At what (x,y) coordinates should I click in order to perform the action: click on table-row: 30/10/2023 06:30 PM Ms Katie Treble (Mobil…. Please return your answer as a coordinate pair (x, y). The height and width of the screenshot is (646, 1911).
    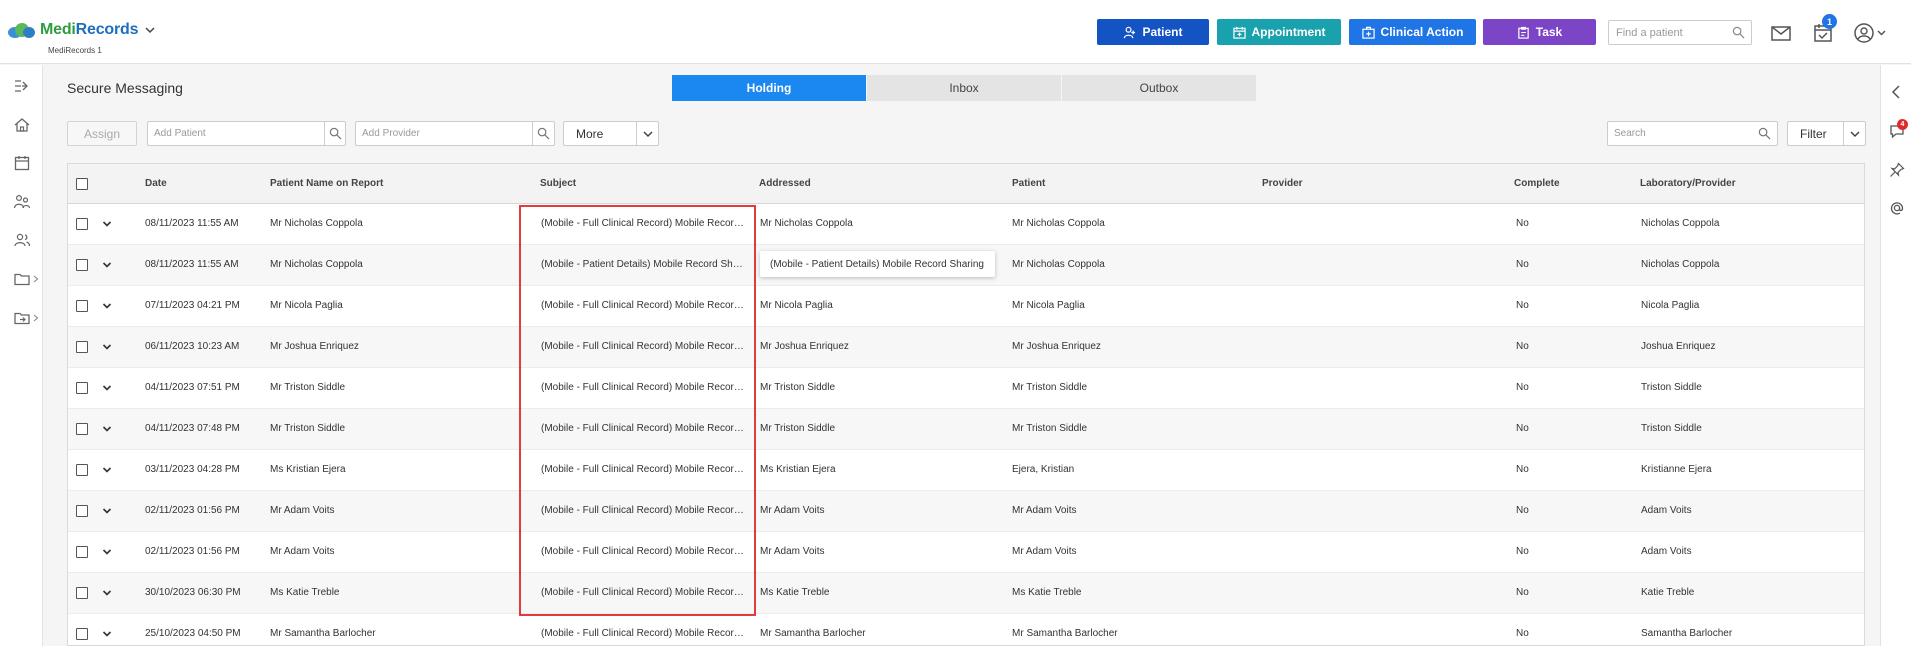
    Looking at the image, I should click on (966, 593).